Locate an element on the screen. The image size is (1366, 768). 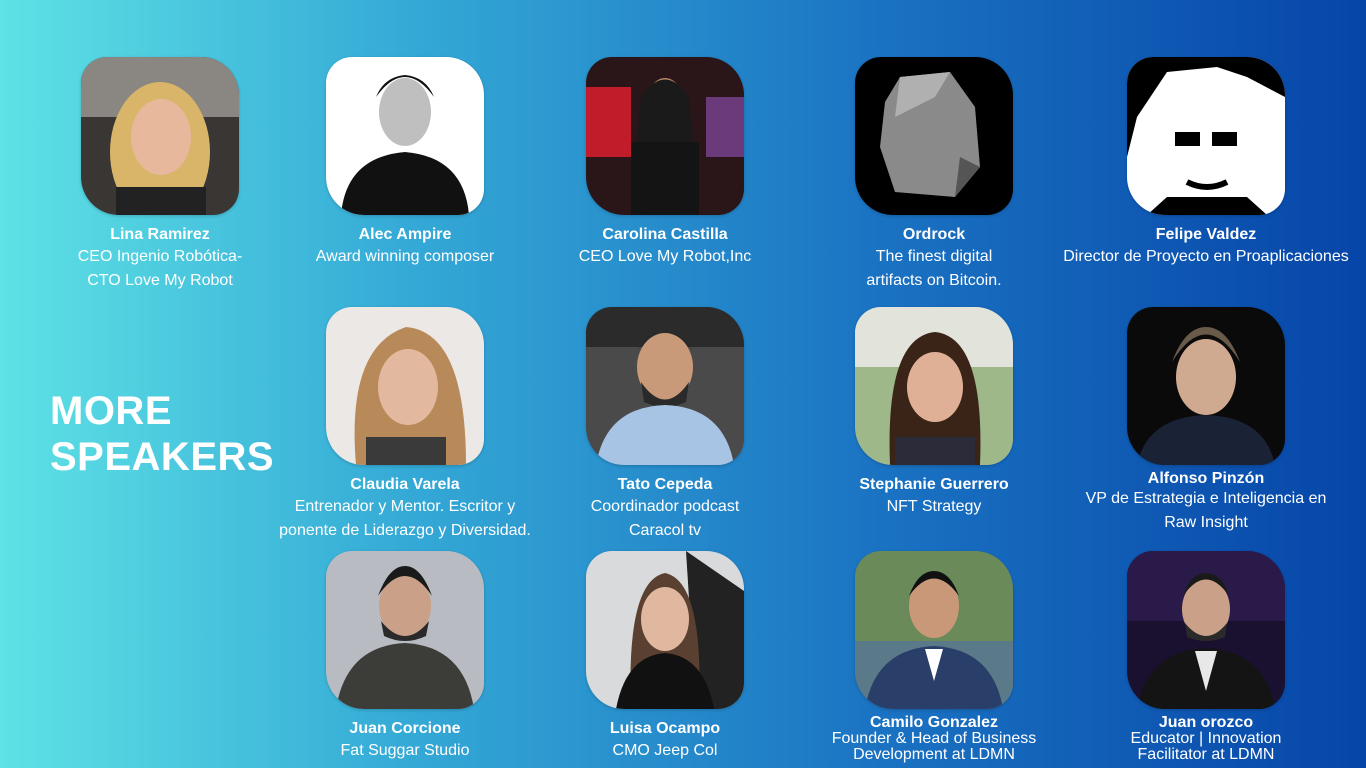
speaker-role: CEO Love My Robot,Inc is located at coordinates (665, 256).